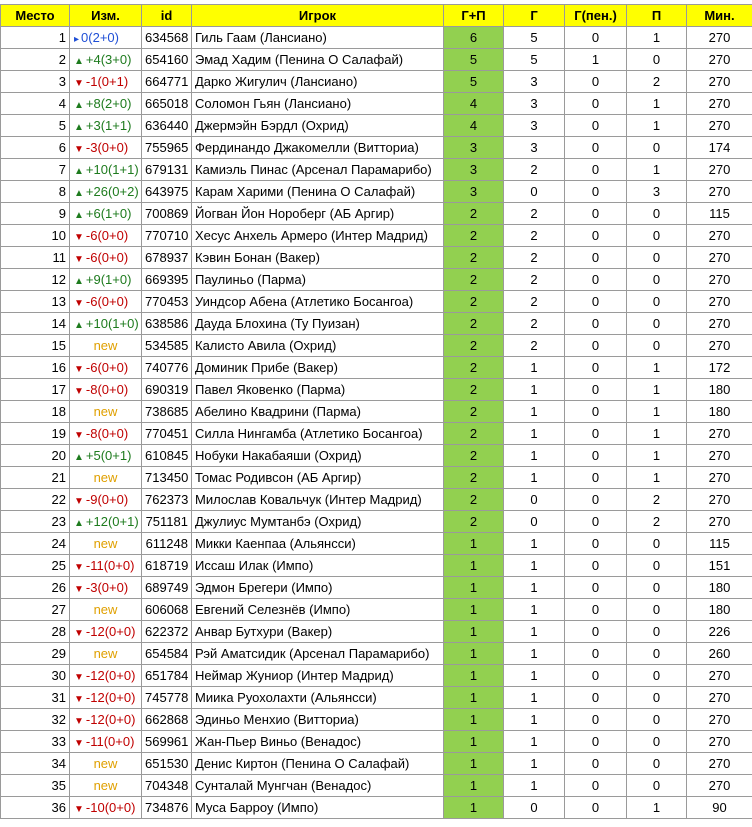  I want to click on assists-cell: 3, so click(657, 192).